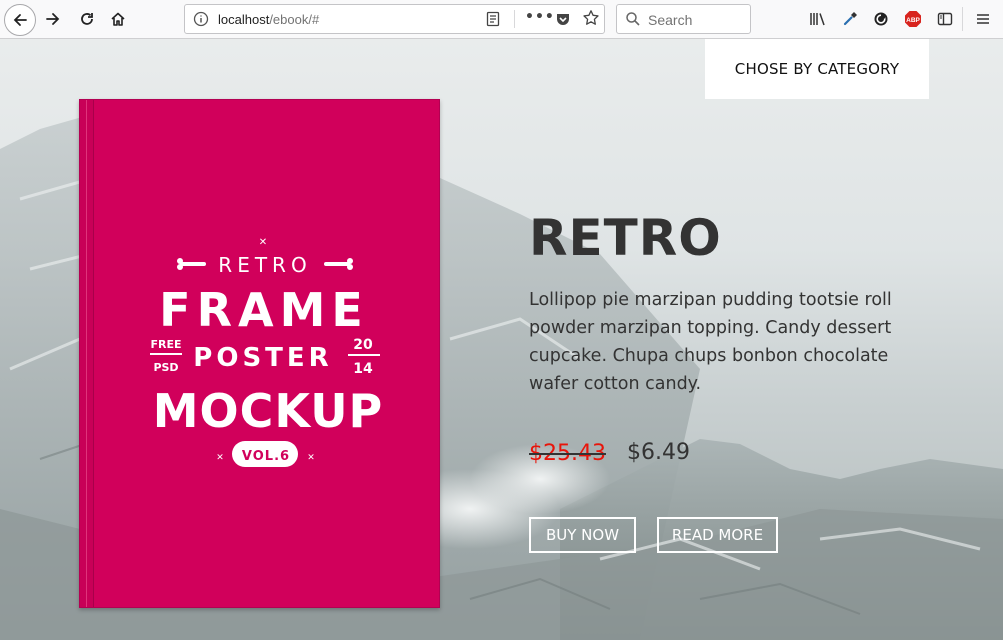 This screenshot has width=1003, height=640. What do you see at coordinates (962, 19) in the screenshot?
I see `toolbar-divider` at bounding box center [962, 19].